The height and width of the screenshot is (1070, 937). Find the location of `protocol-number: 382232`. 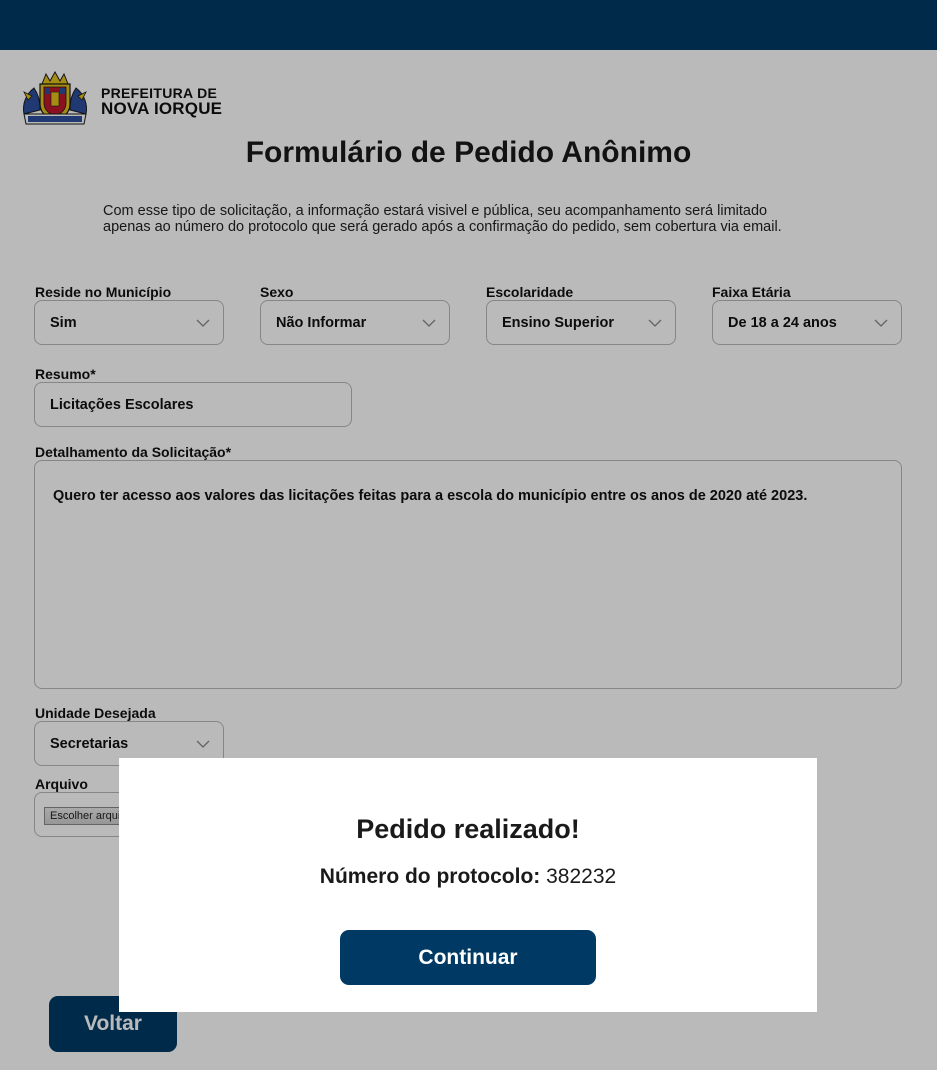

protocol-number: 382232 is located at coordinates (581, 876).